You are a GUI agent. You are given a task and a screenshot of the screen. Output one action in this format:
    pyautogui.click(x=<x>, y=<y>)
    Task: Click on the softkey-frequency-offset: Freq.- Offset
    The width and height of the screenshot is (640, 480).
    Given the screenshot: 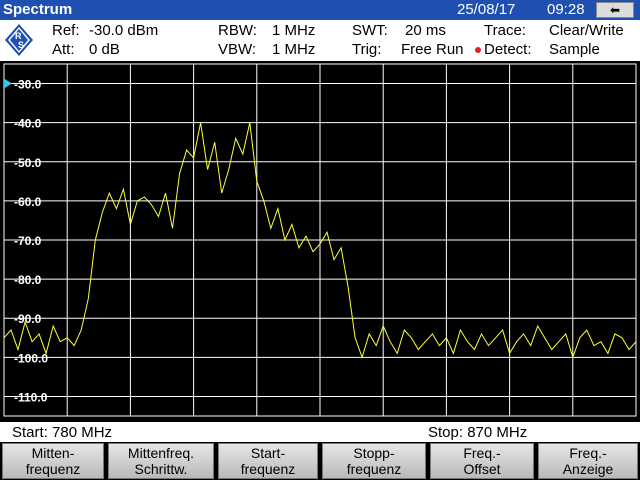 What is the action you would take?
    pyautogui.click(x=482, y=461)
    